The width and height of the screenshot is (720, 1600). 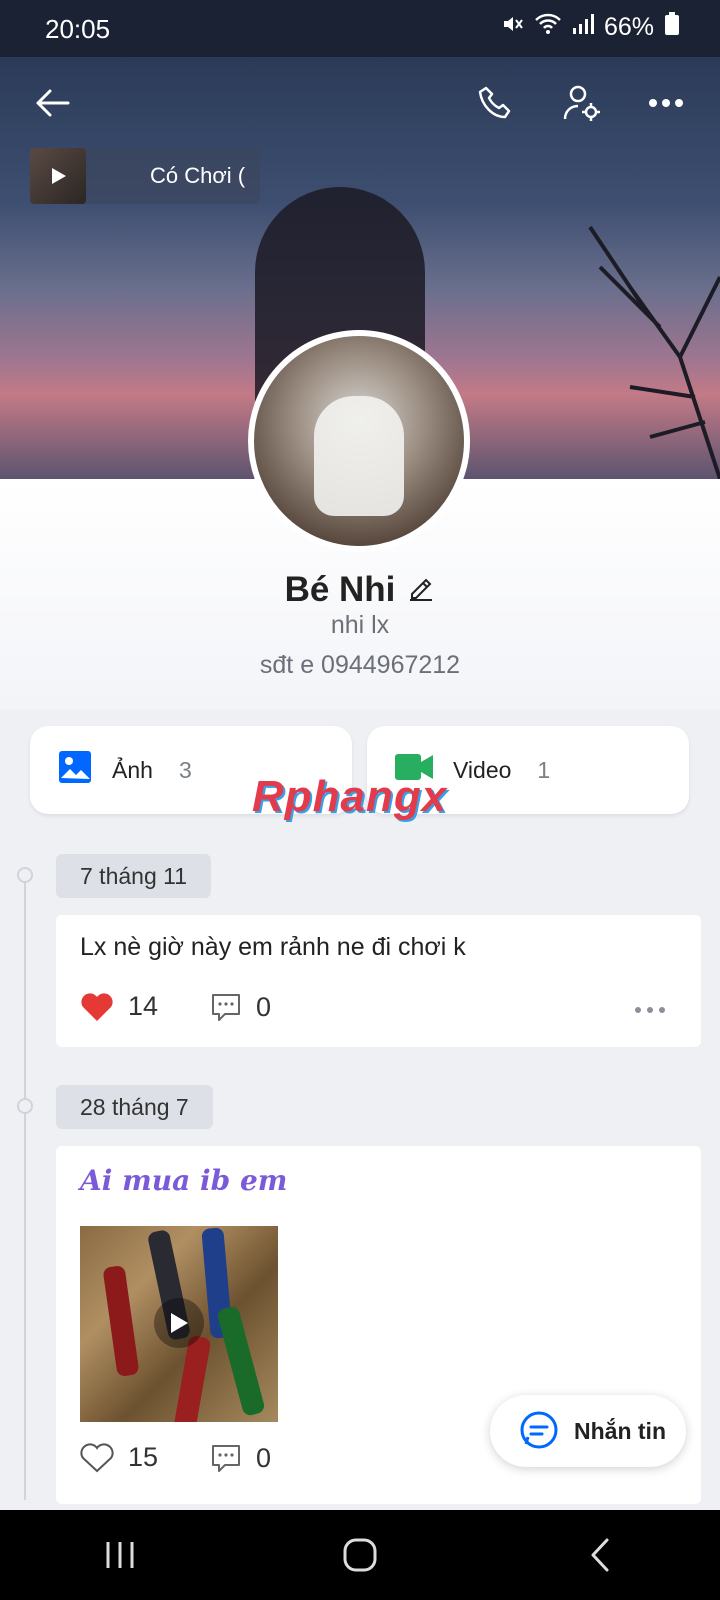 What do you see at coordinates (273, 947) in the screenshot?
I see `post-text: Lx nè giờ này em rảnh ne đi chơi k` at bounding box center [273, 947].